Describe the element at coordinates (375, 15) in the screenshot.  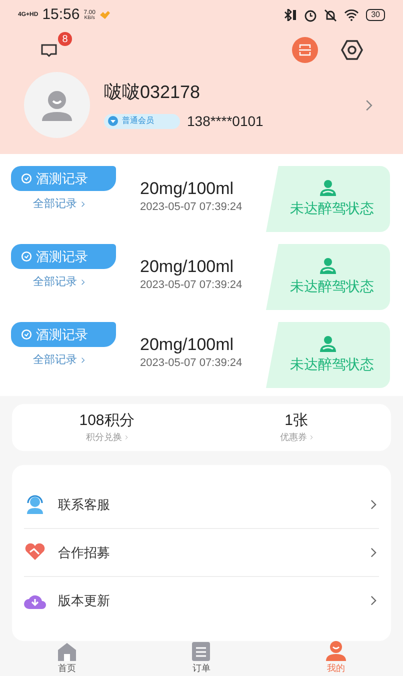
I see `battery-indicator: 30` at that location.